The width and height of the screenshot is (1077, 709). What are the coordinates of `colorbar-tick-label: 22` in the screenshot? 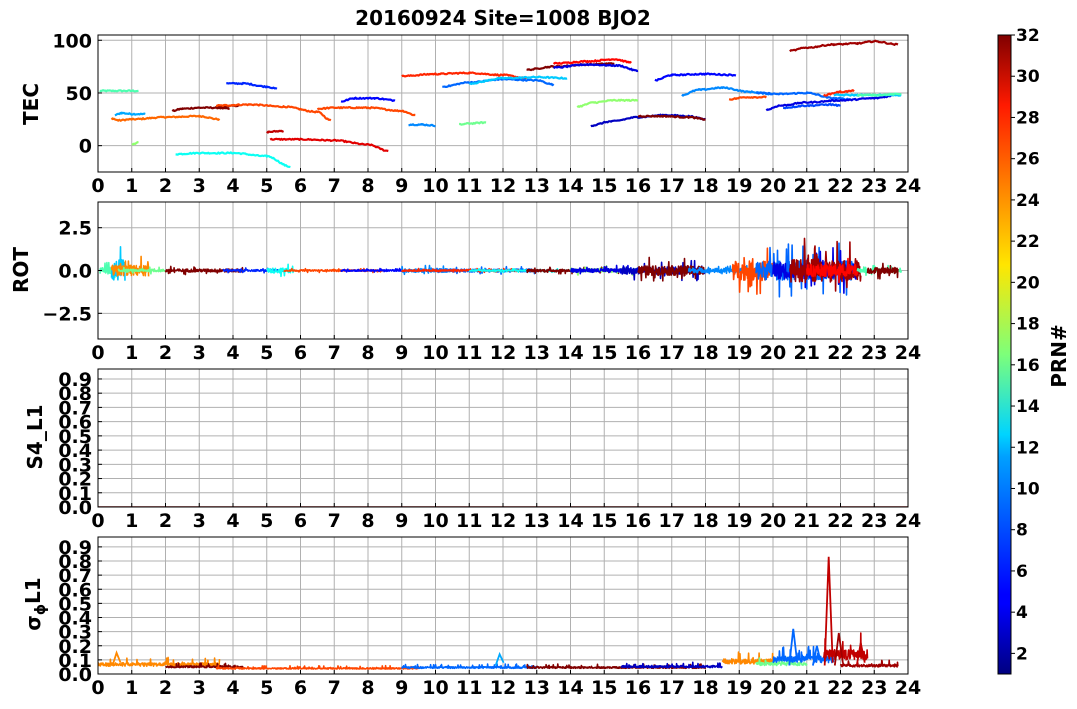 It's located at (1028, 242).